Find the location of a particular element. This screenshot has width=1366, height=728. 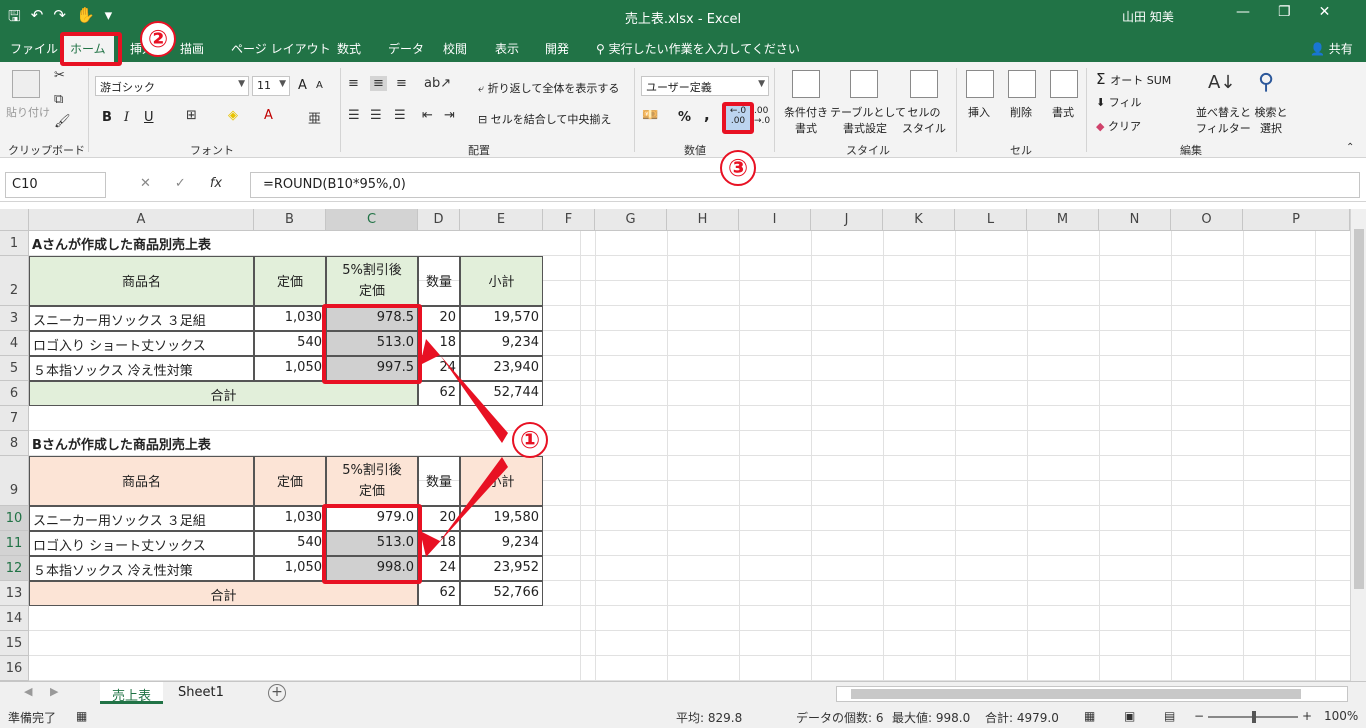

font-size-select: 11 ▼ is located at coordinates (271, 86).